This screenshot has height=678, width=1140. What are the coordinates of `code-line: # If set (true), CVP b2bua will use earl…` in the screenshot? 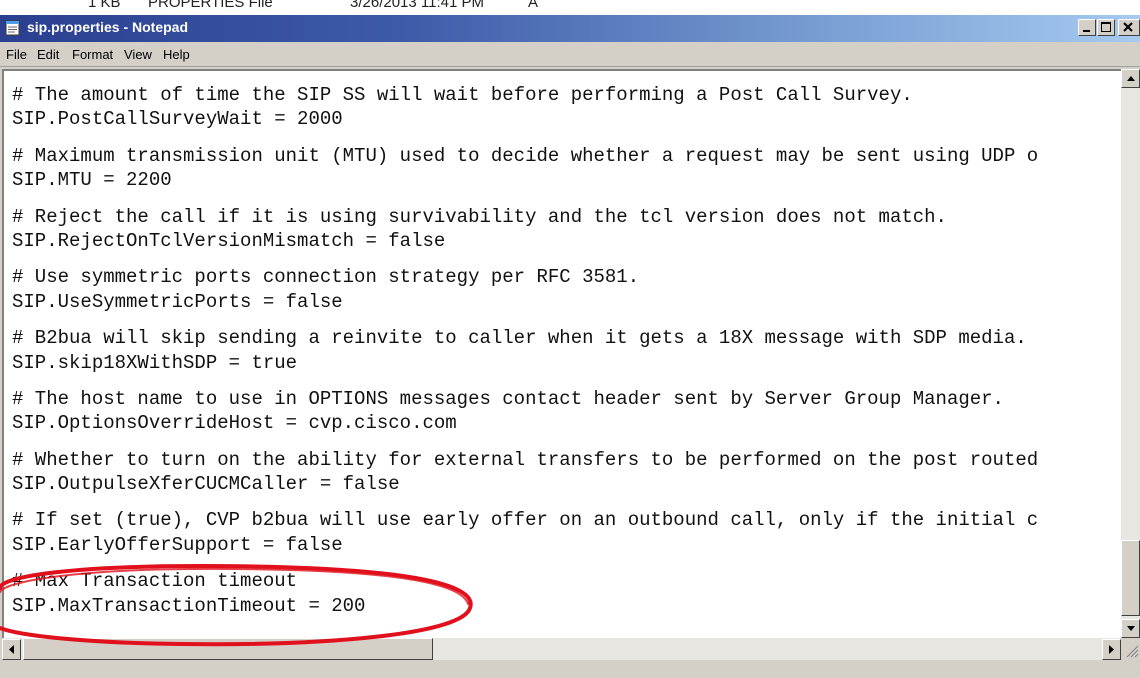 It's located at (525, 520).